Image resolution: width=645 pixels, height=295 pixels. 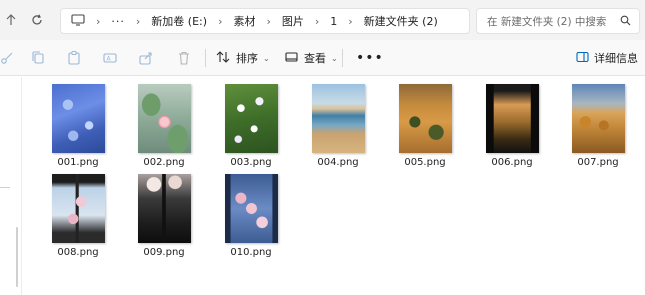 What do you see at coordinates (110, 58) in the screenshot?
I see `rename-icon: A` at bounding box center [110, 58].